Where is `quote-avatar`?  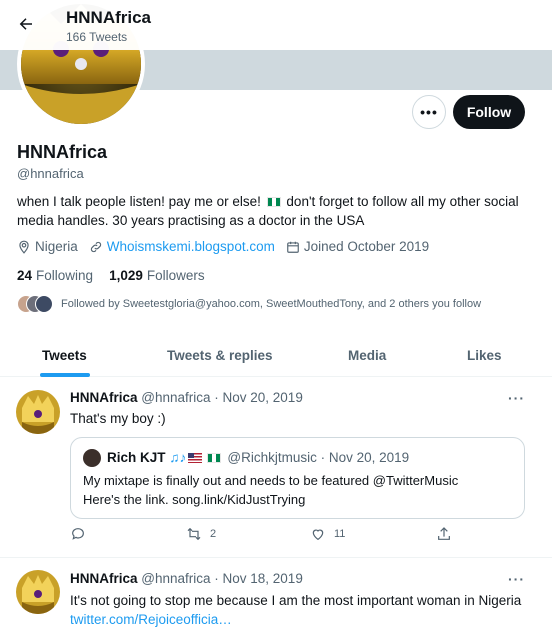
quote-avatar is located at coordinates (92, 458).